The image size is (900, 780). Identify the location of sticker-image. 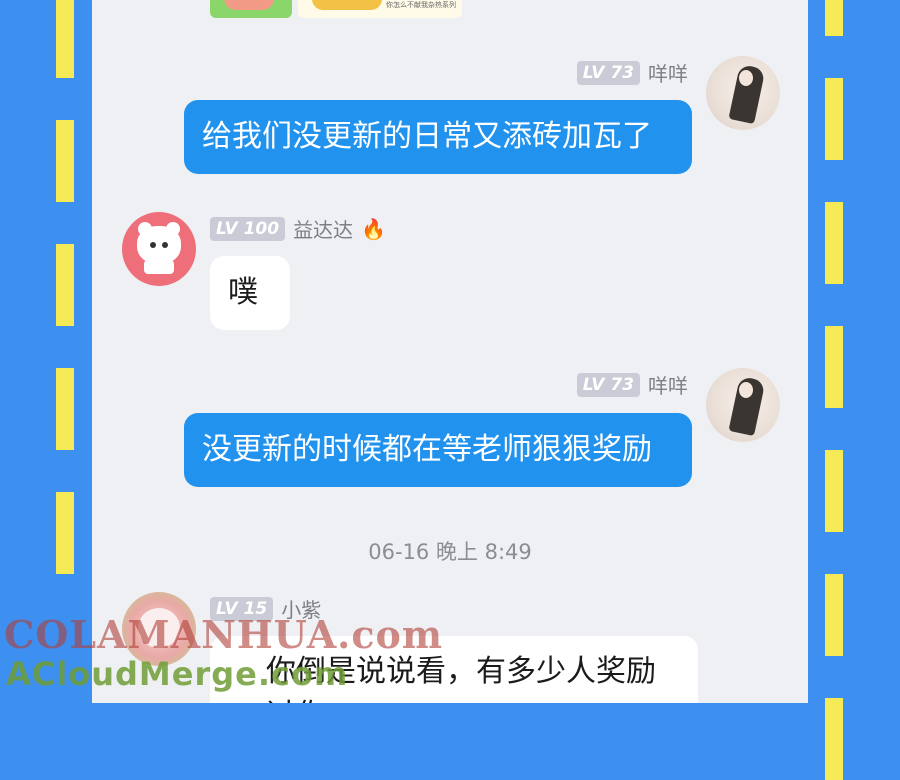
(251, 9).